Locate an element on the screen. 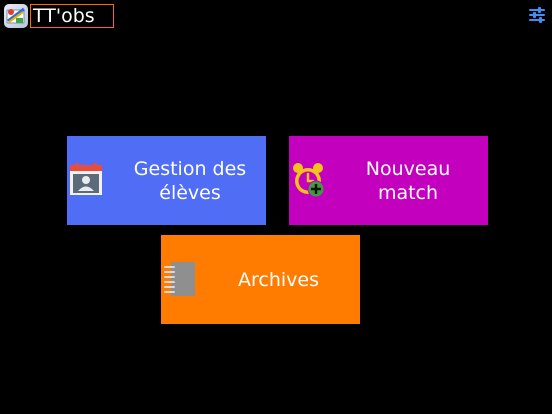 The height and width of the screenshot is (414, 552). student-management-button: Gestion des élèves is located at coordinates (166, 180).